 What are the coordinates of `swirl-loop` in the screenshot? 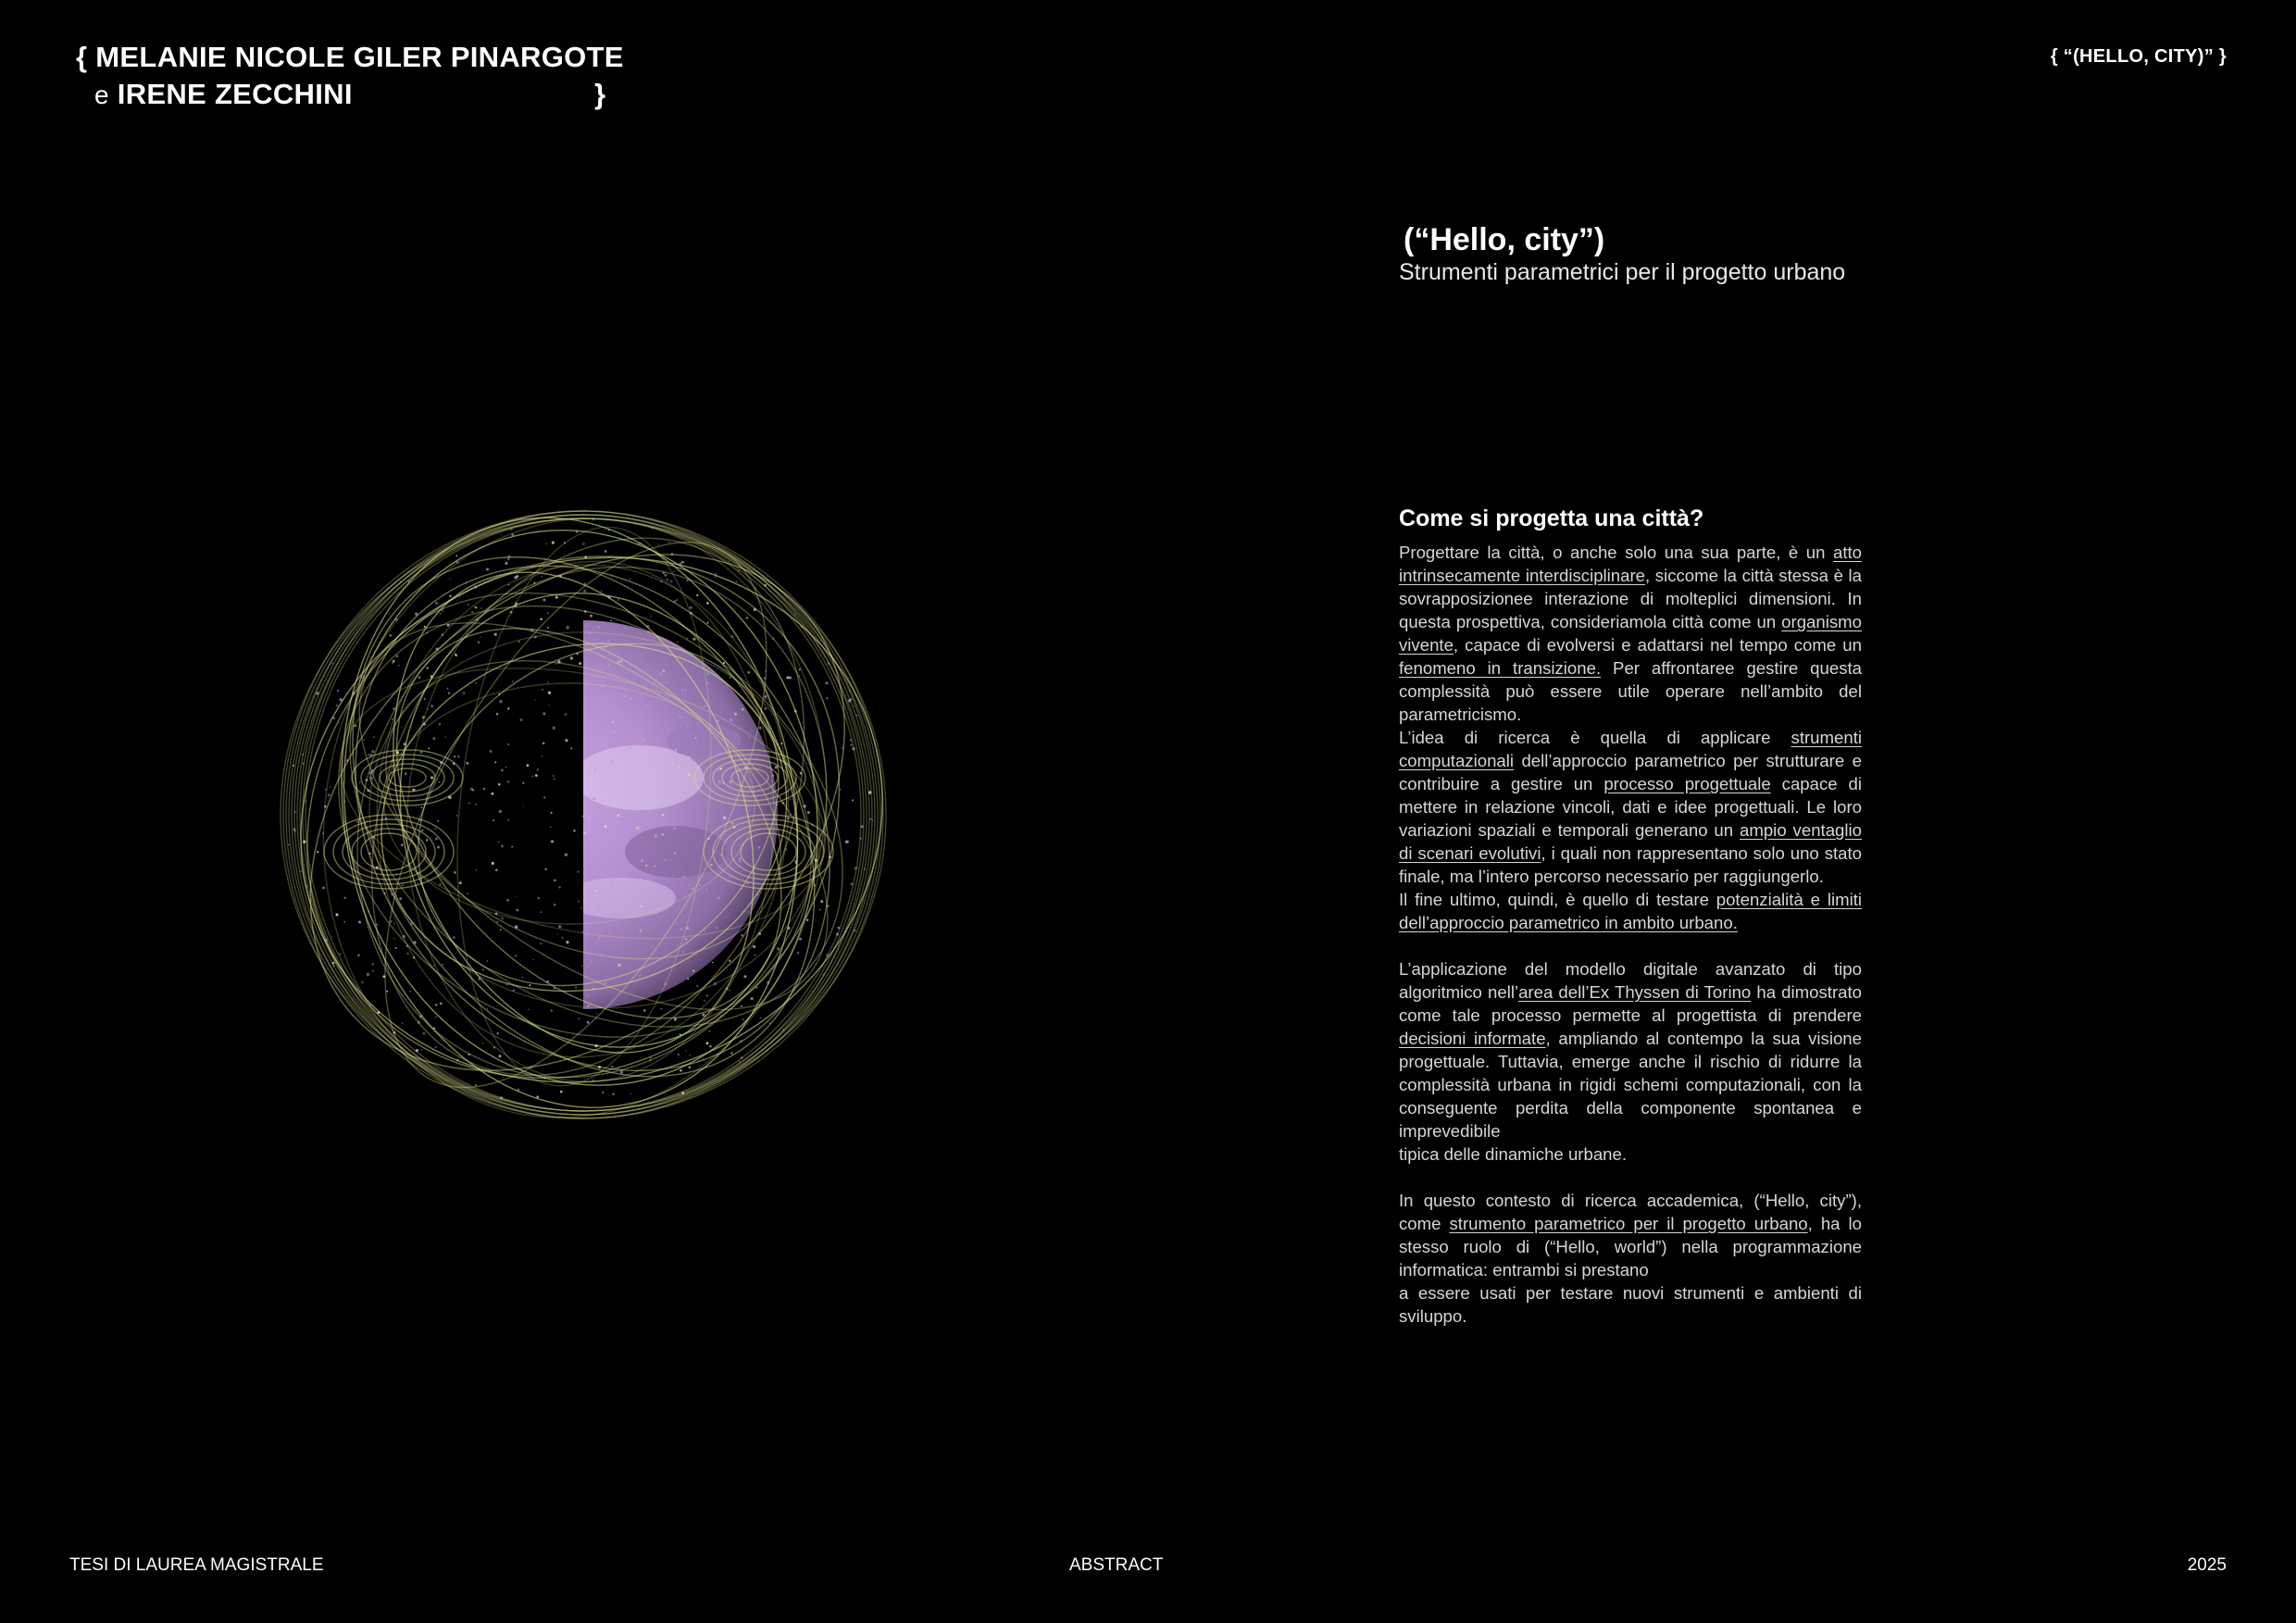 It's located at (407, 778).